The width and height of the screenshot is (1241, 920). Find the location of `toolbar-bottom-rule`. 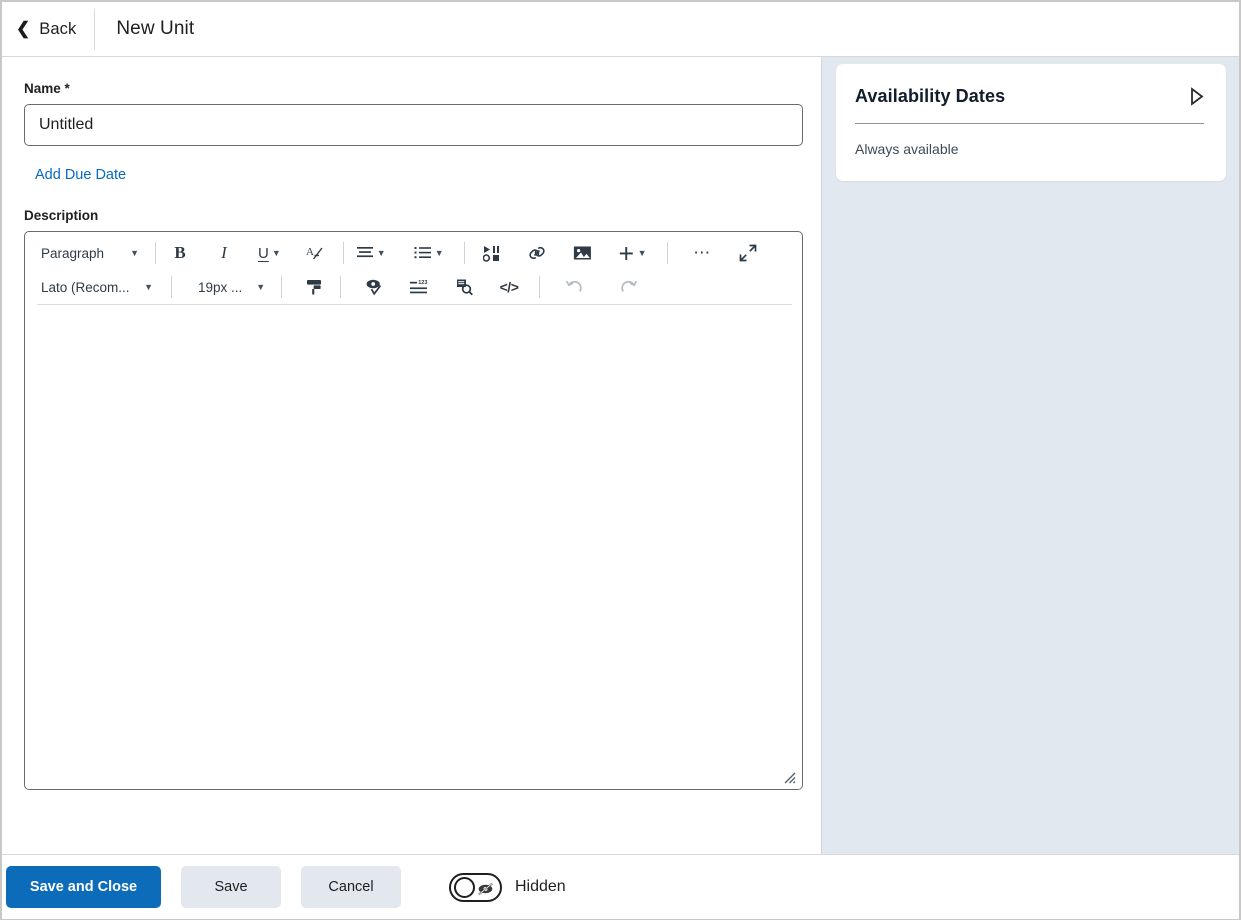

toolbar-bottom-rule is located at coordinates (414, 304).